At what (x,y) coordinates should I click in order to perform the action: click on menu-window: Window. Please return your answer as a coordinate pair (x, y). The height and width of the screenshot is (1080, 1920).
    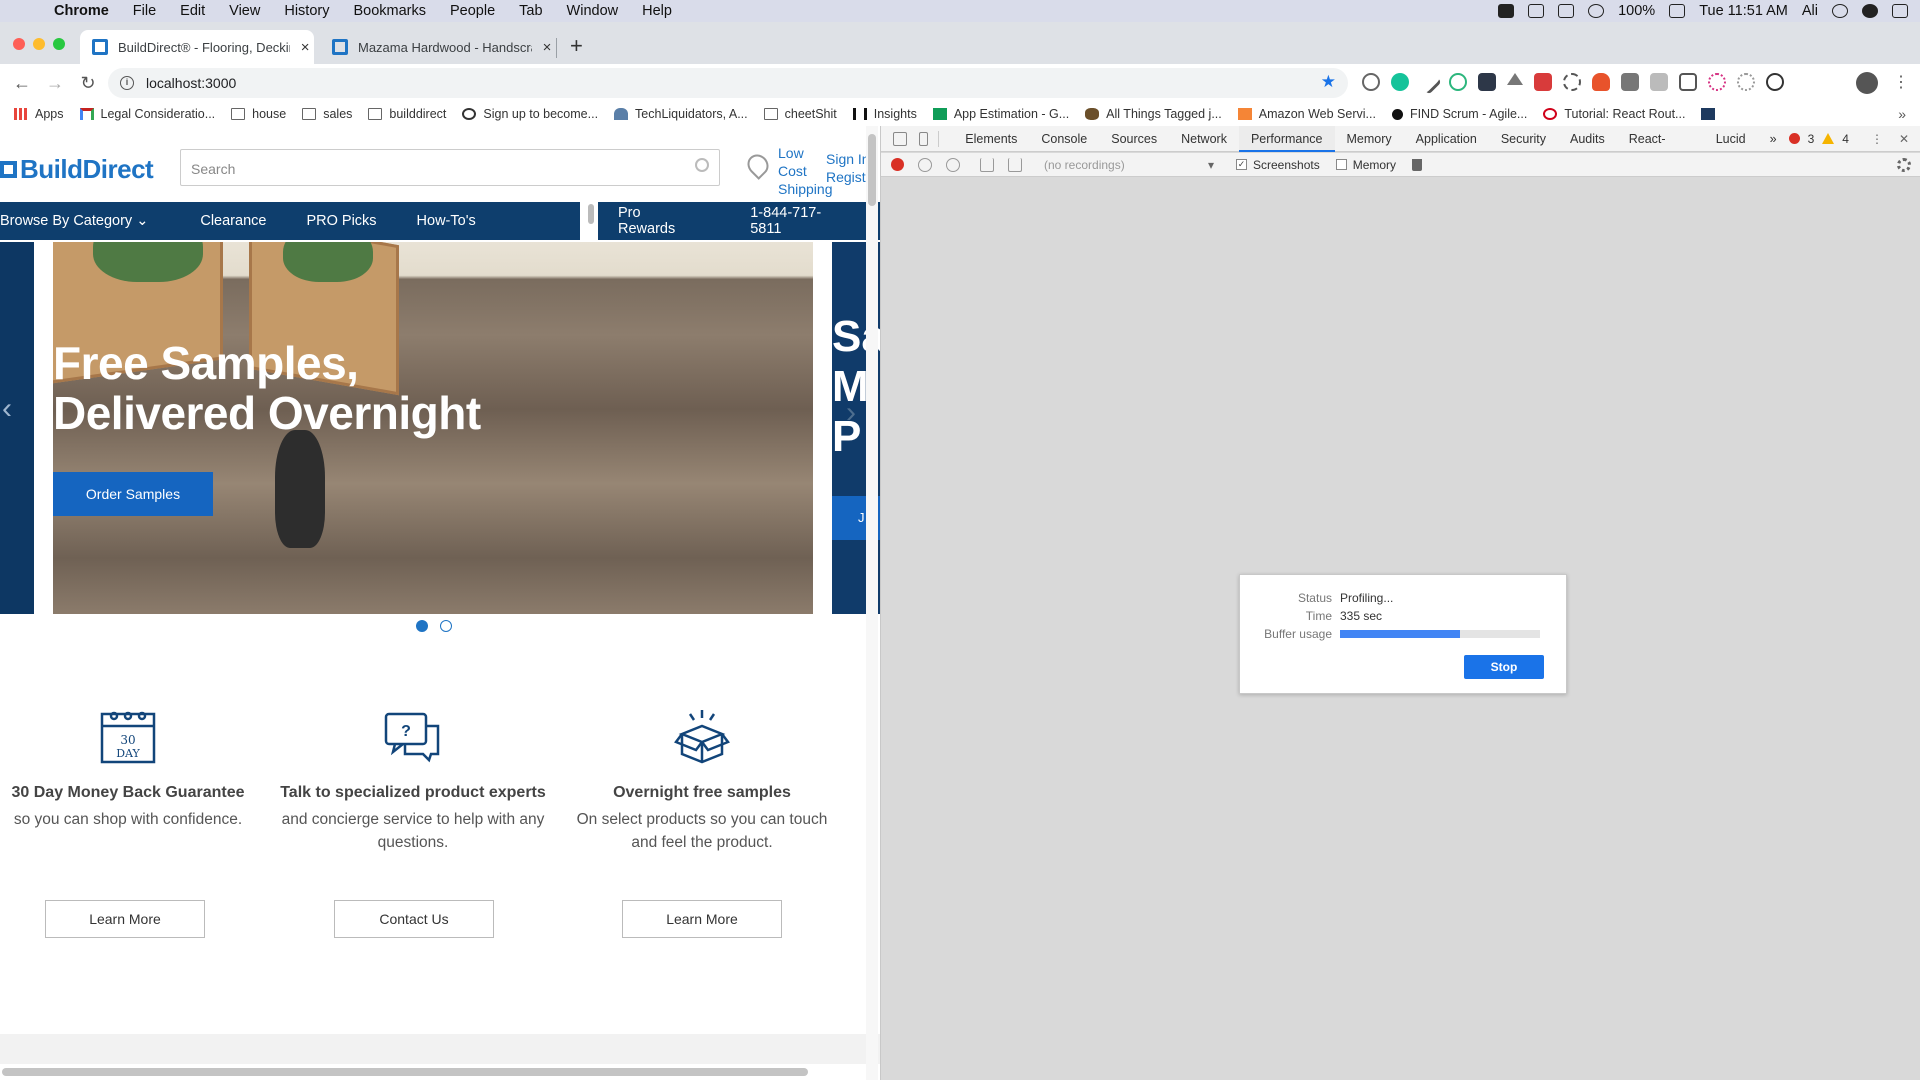
    Looking at the image, I should click on (593, 11).